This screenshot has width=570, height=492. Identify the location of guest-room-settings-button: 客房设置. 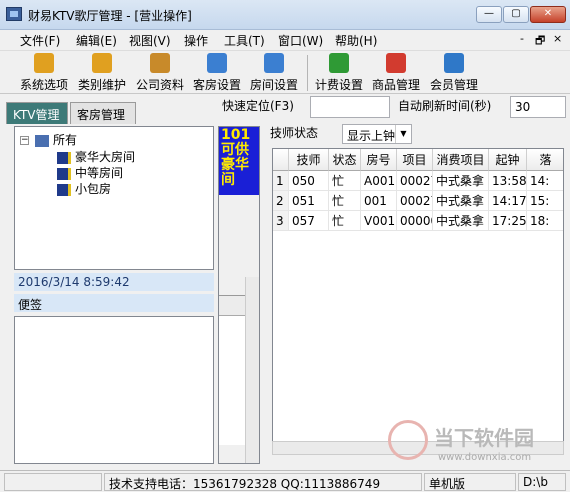
(217, 73).